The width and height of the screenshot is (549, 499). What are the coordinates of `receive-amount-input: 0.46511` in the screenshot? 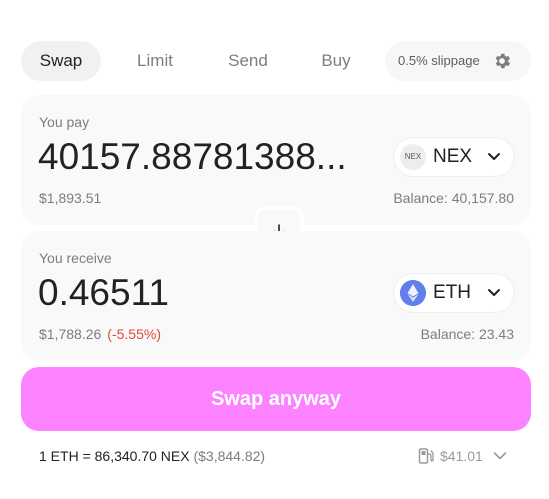 It's located at (103, 293).